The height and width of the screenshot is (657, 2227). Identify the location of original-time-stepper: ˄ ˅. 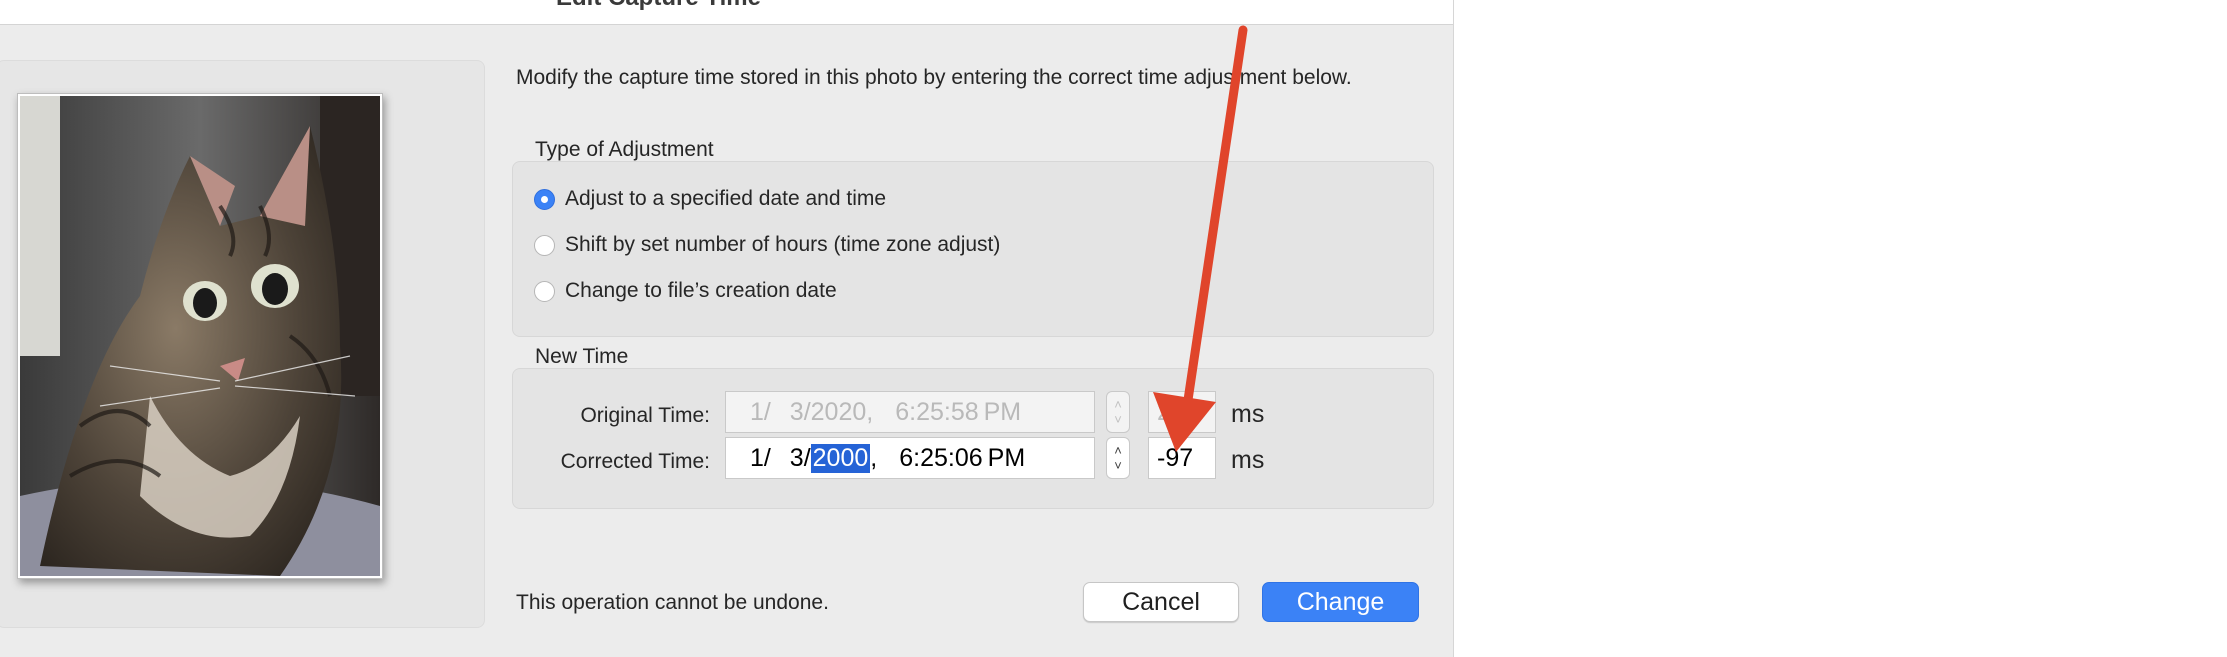
(1118, 412).